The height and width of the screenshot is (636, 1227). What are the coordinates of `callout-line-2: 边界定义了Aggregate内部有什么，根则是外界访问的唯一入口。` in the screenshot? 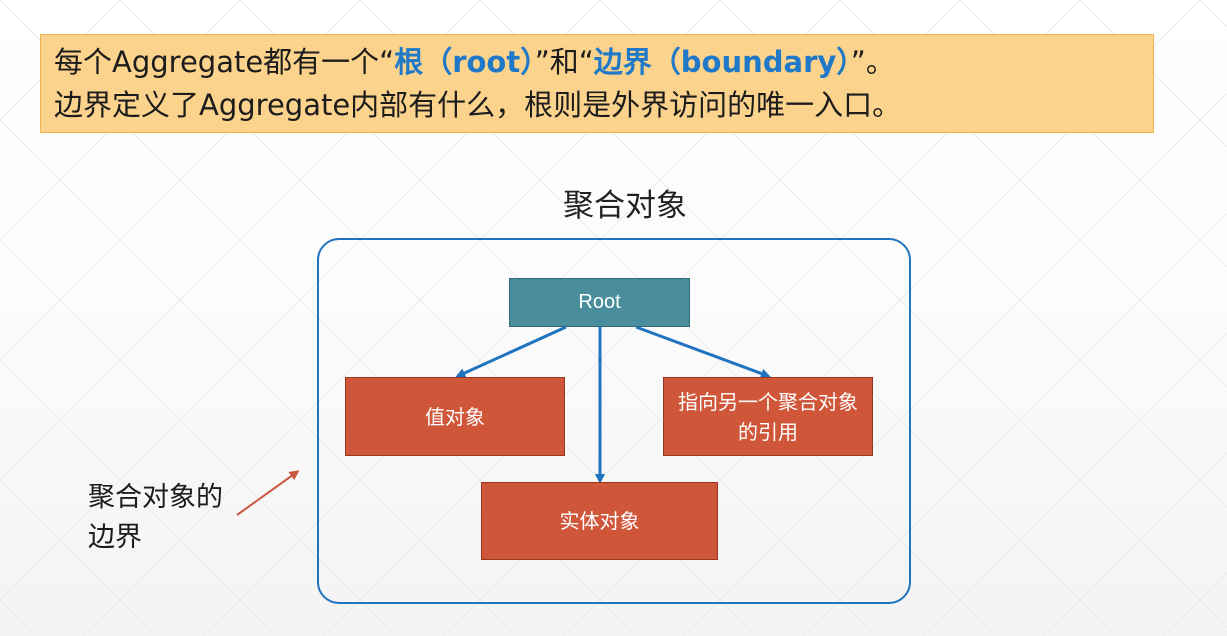 It's located at (478, 105).